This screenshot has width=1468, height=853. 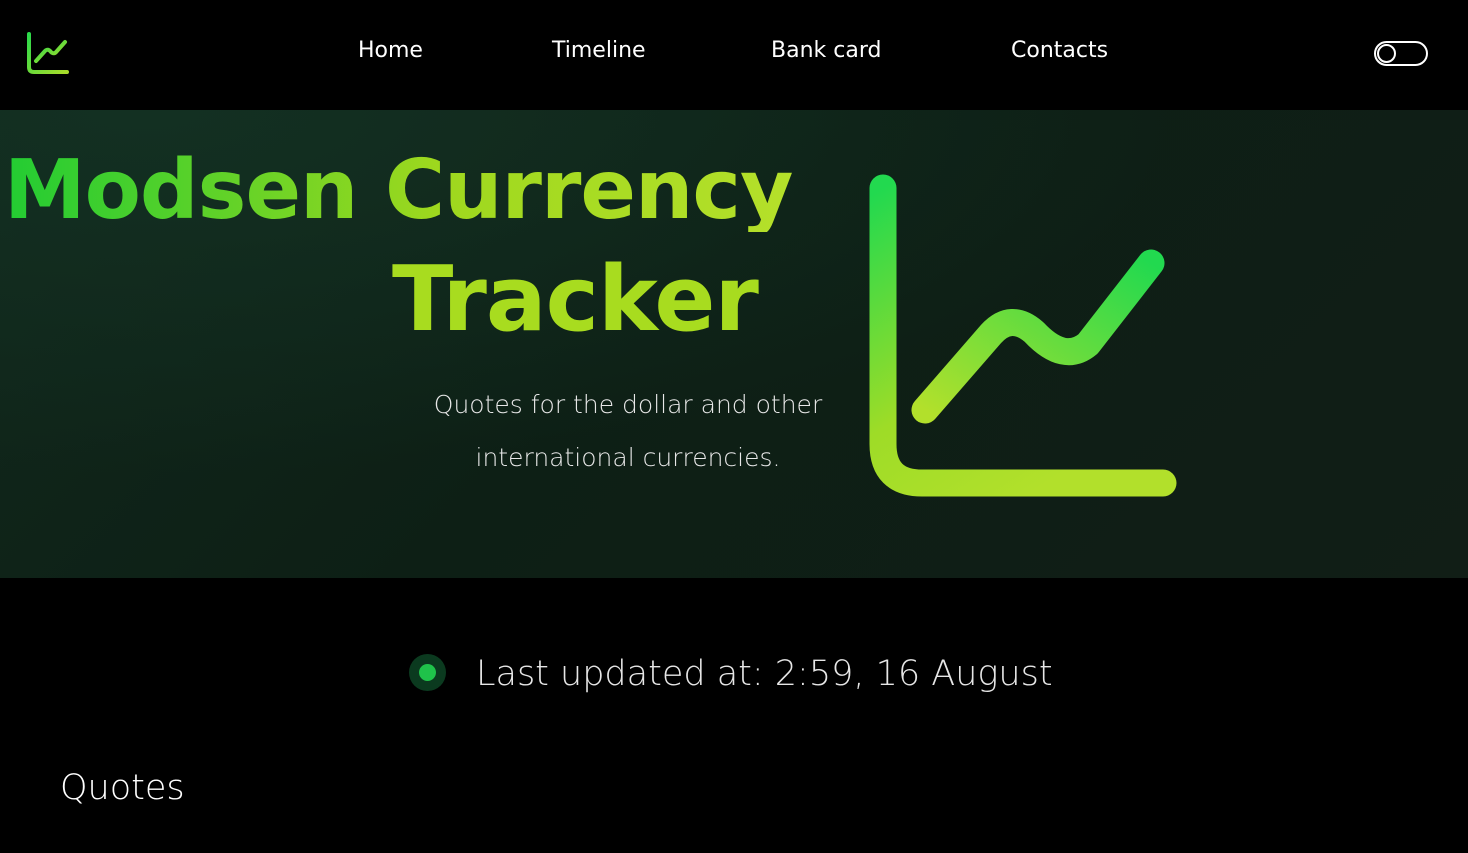 What do you see at coordinates (1059, 50) in the screenshot?
I see `nav-contacts-link: Contacts` at bounding box center [1059, 50].